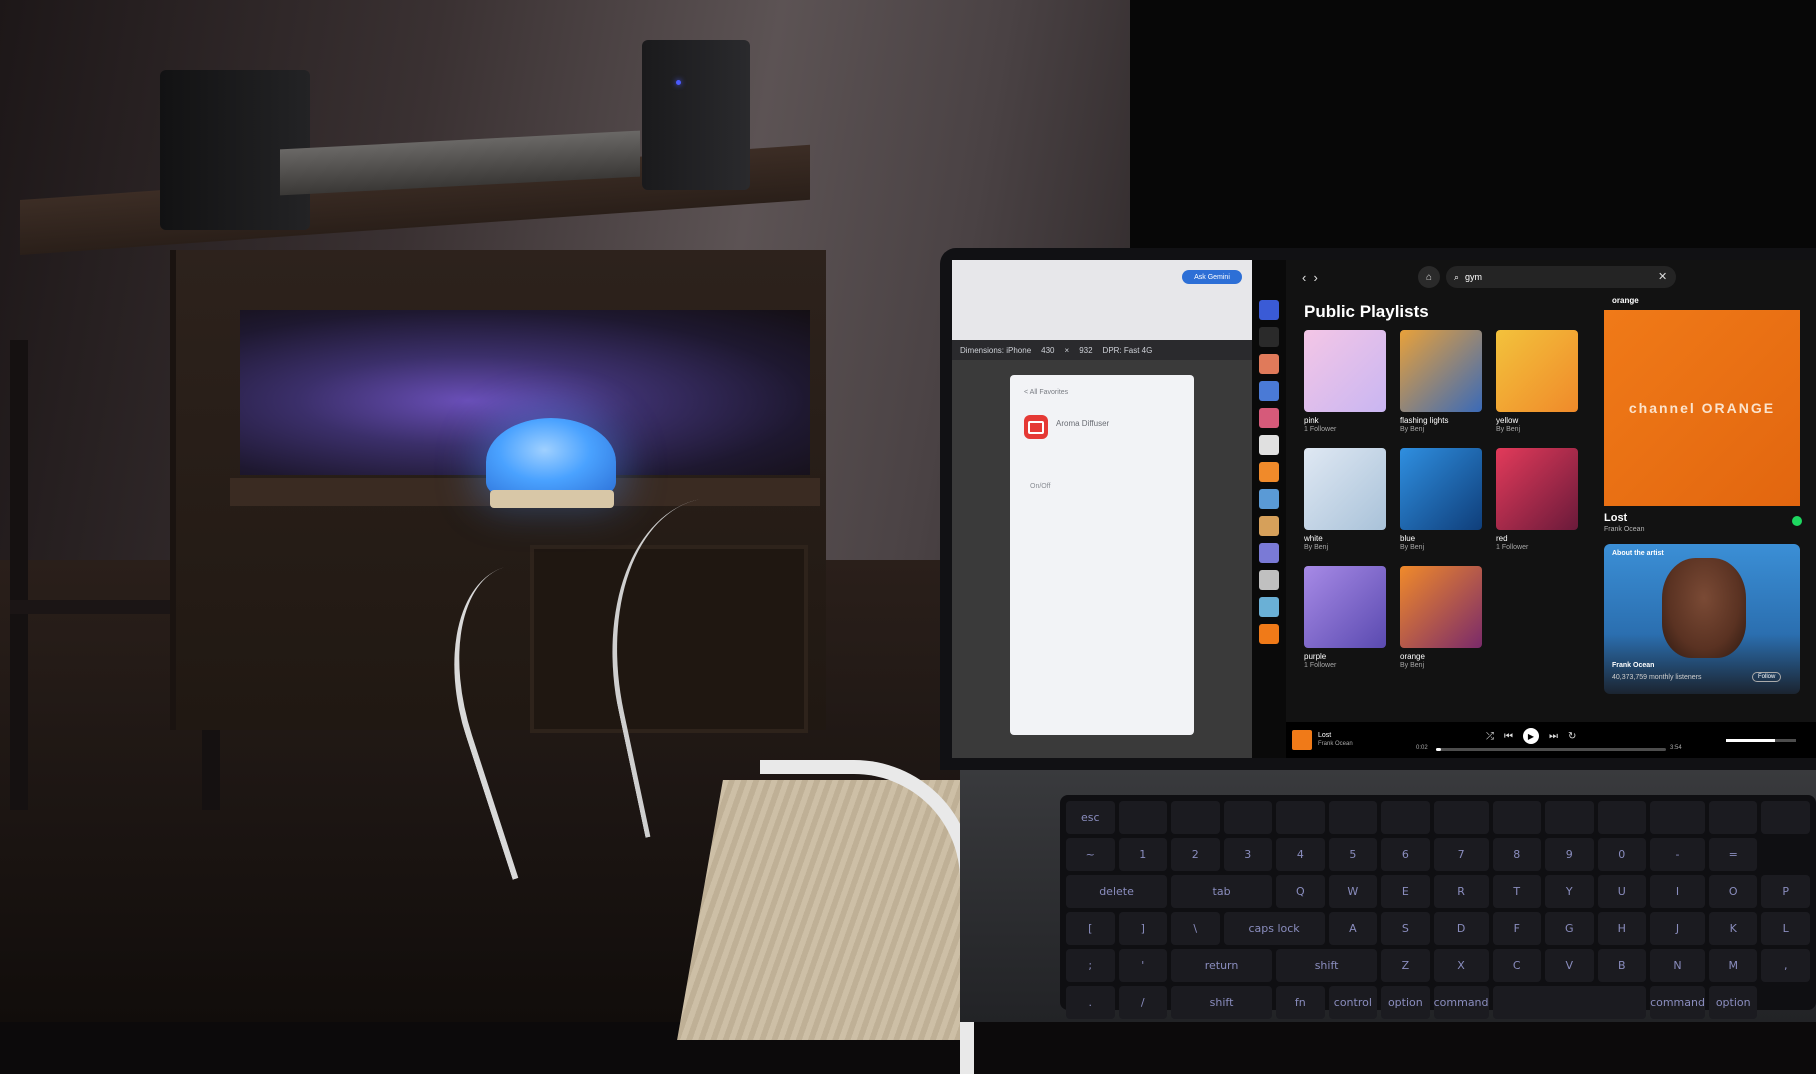 The height and width of the screenshot is (1074, 1816). What do you see at coordinates (1040, 486) in the screenshot?
I see `on-off-label: On/Off` at bounding box center [1040, 486].